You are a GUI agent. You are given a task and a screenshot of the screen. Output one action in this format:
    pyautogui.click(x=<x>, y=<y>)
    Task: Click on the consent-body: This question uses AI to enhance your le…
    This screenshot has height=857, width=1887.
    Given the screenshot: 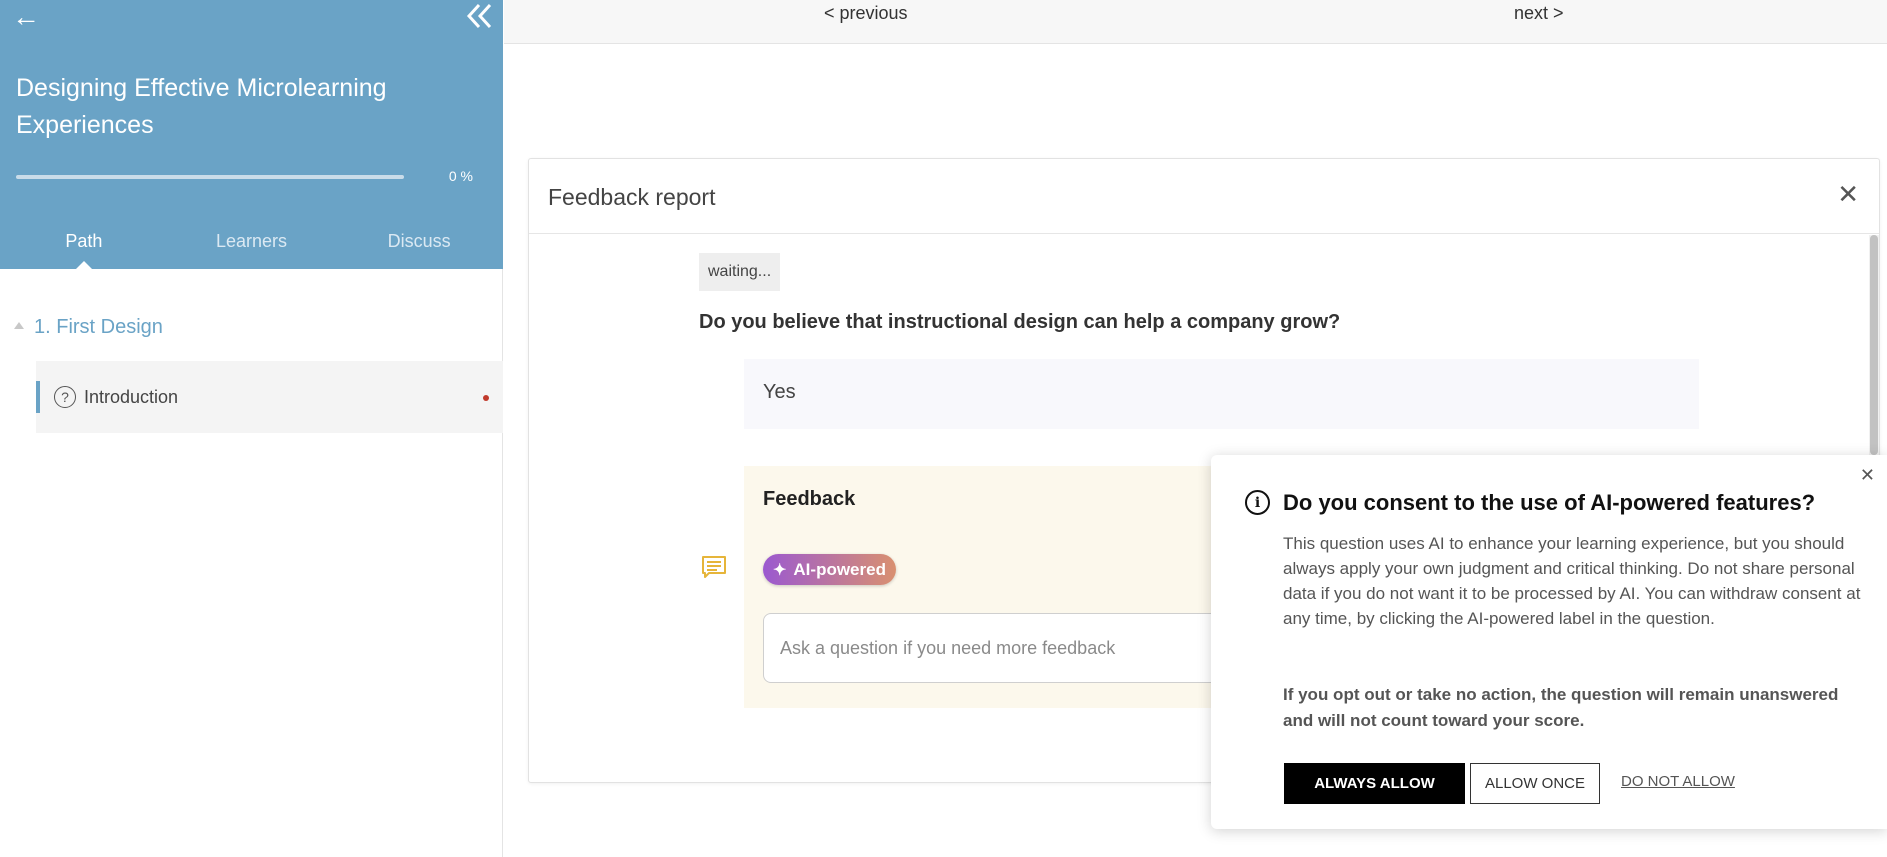 What is the action you would take?
    pyautogui.click(x=1572, y=581)
    